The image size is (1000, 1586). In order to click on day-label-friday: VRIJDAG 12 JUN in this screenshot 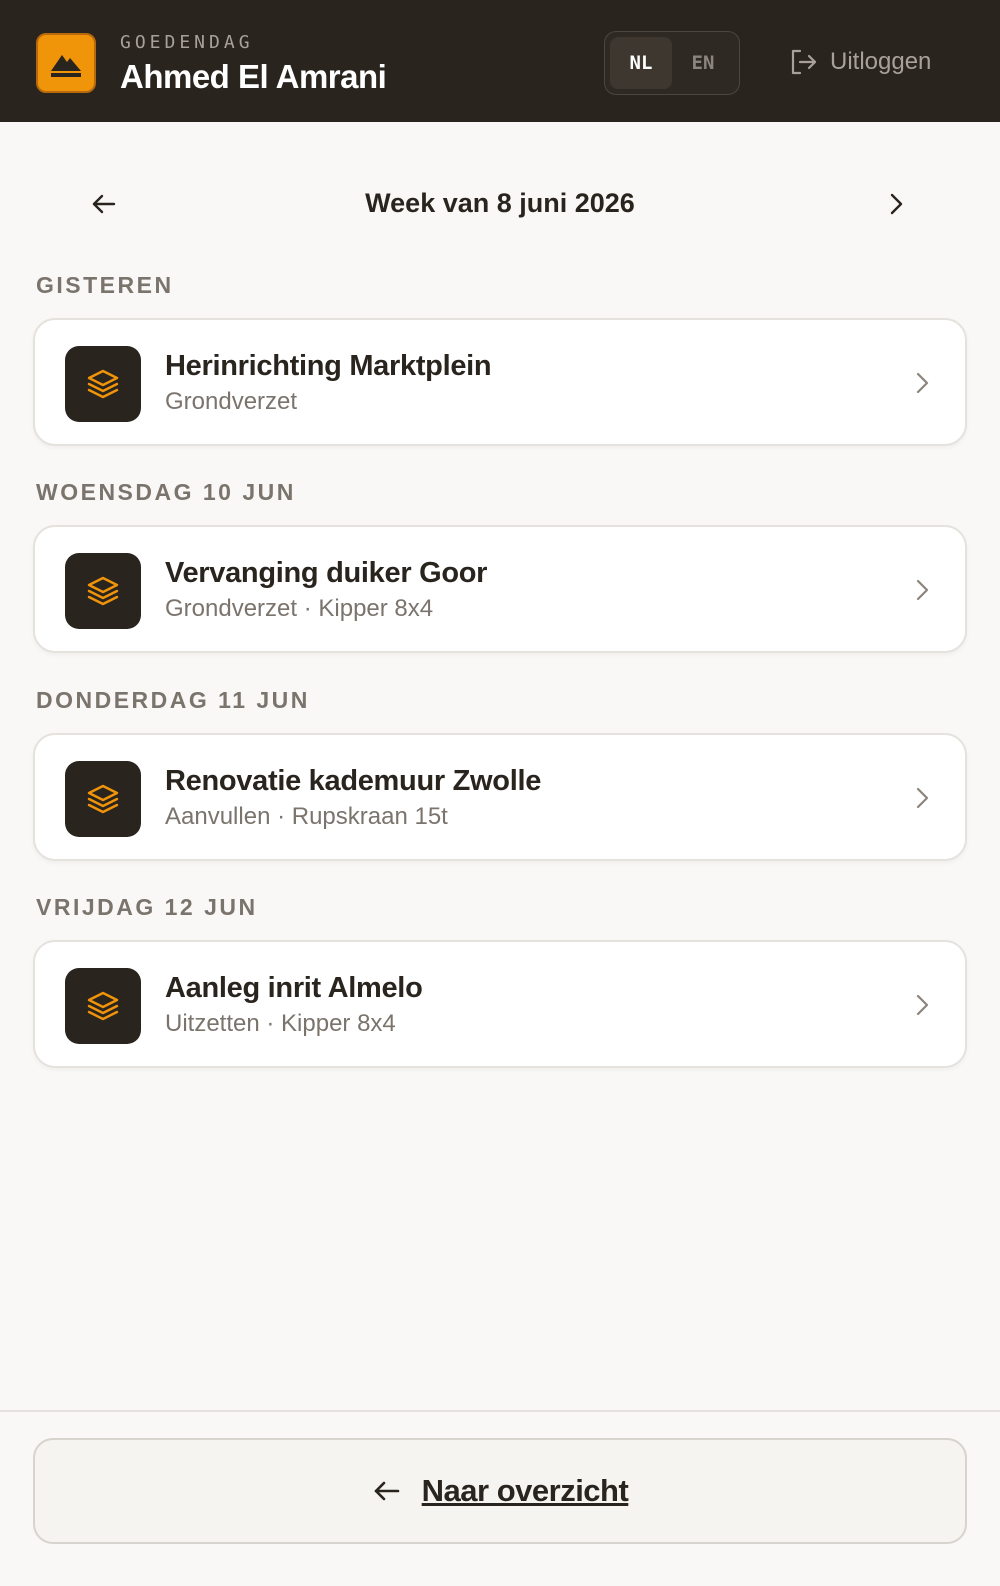, I will do `click(147, 907)`.